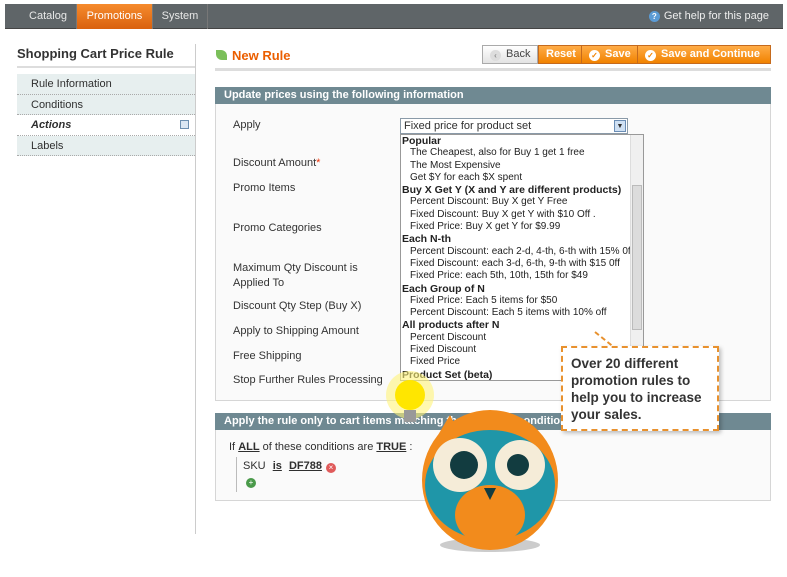 The width and height of the screenshot is (787, 577). Describe the element at coordinates (637, 257) in the screenshot. I see `scrollbar-thumb` at that location.